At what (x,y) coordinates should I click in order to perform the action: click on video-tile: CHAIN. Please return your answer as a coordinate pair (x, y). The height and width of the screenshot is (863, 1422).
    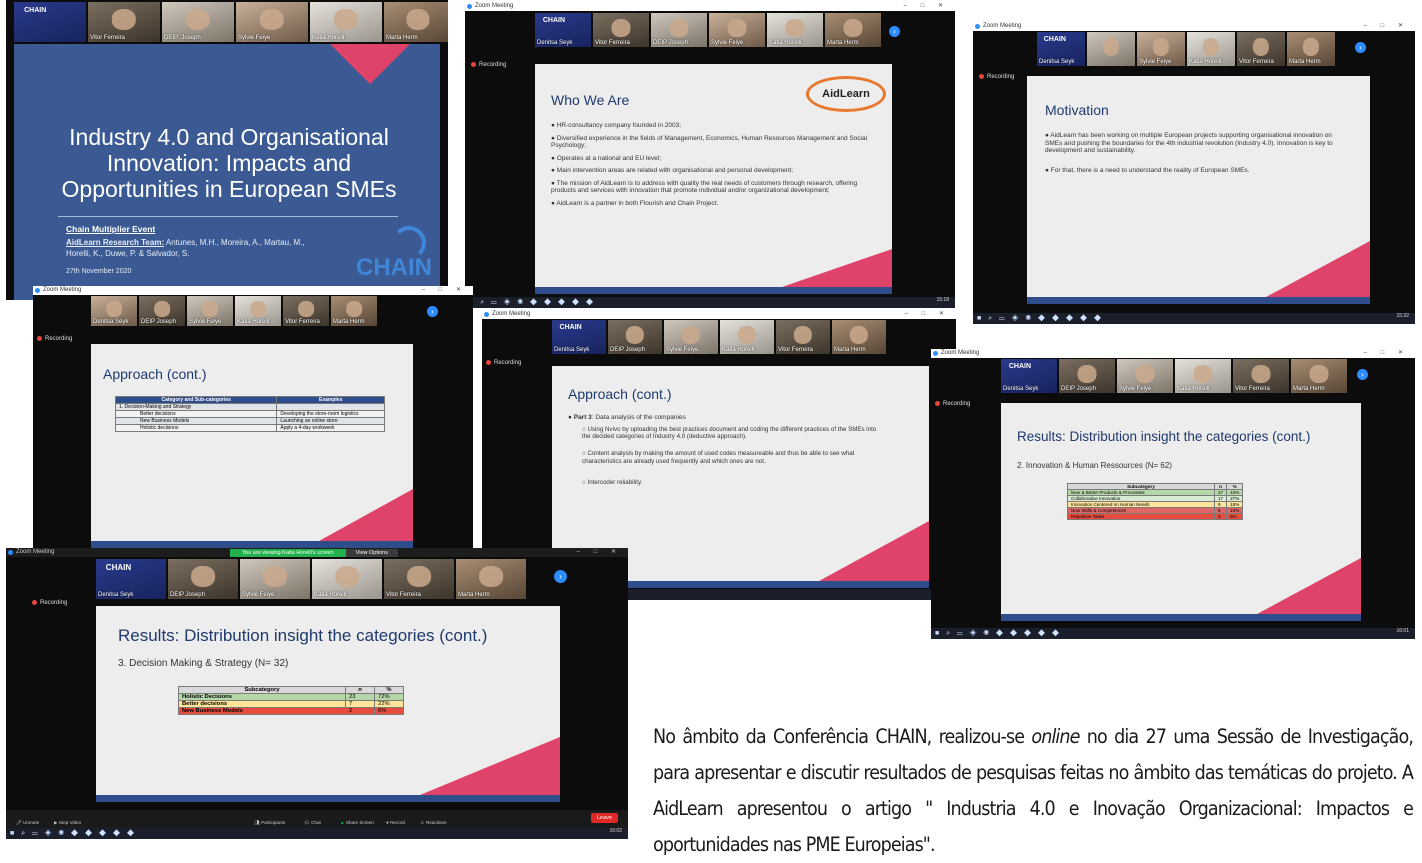
    Looking at the image, I should click on (50, 22).